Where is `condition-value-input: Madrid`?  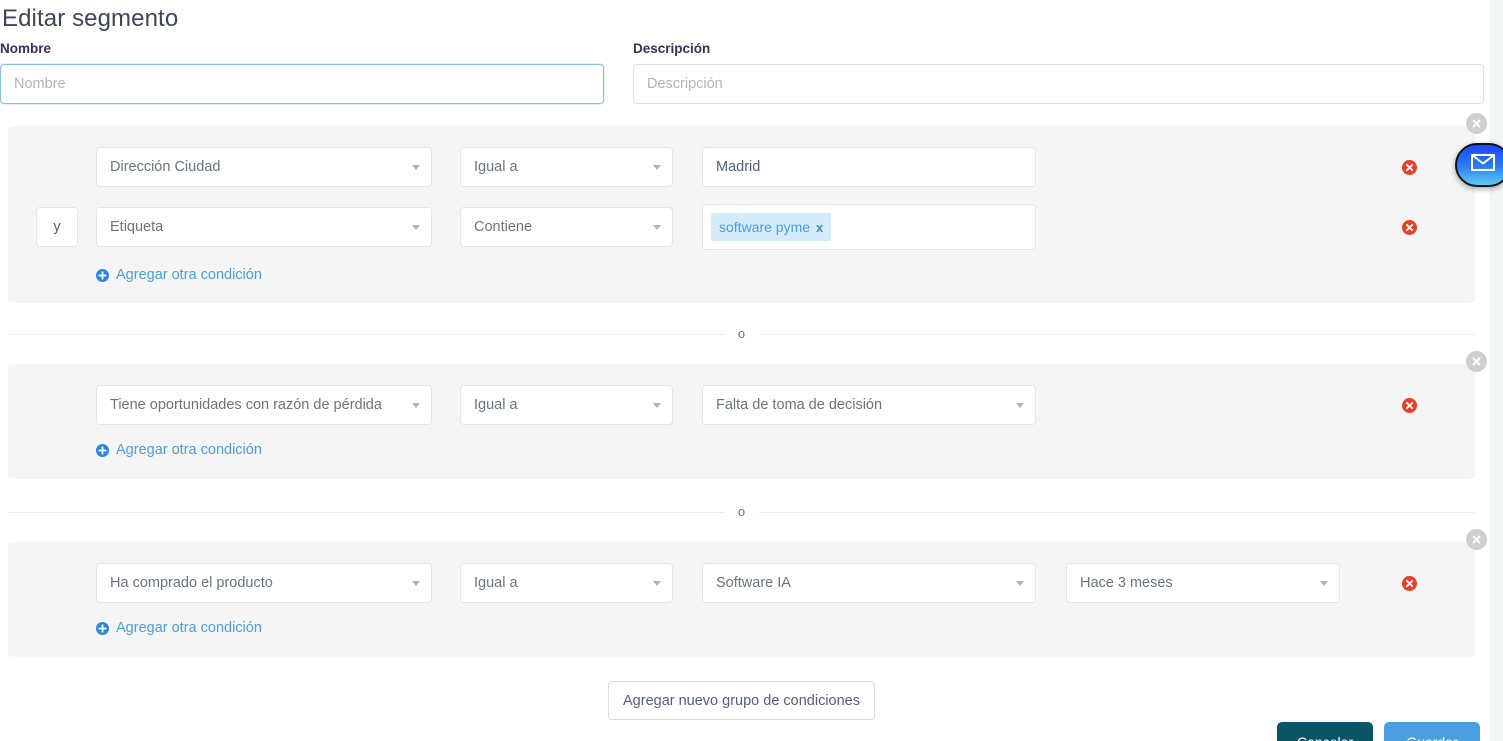 condition-value-input: Madrid is located at coordinates (869, 167).